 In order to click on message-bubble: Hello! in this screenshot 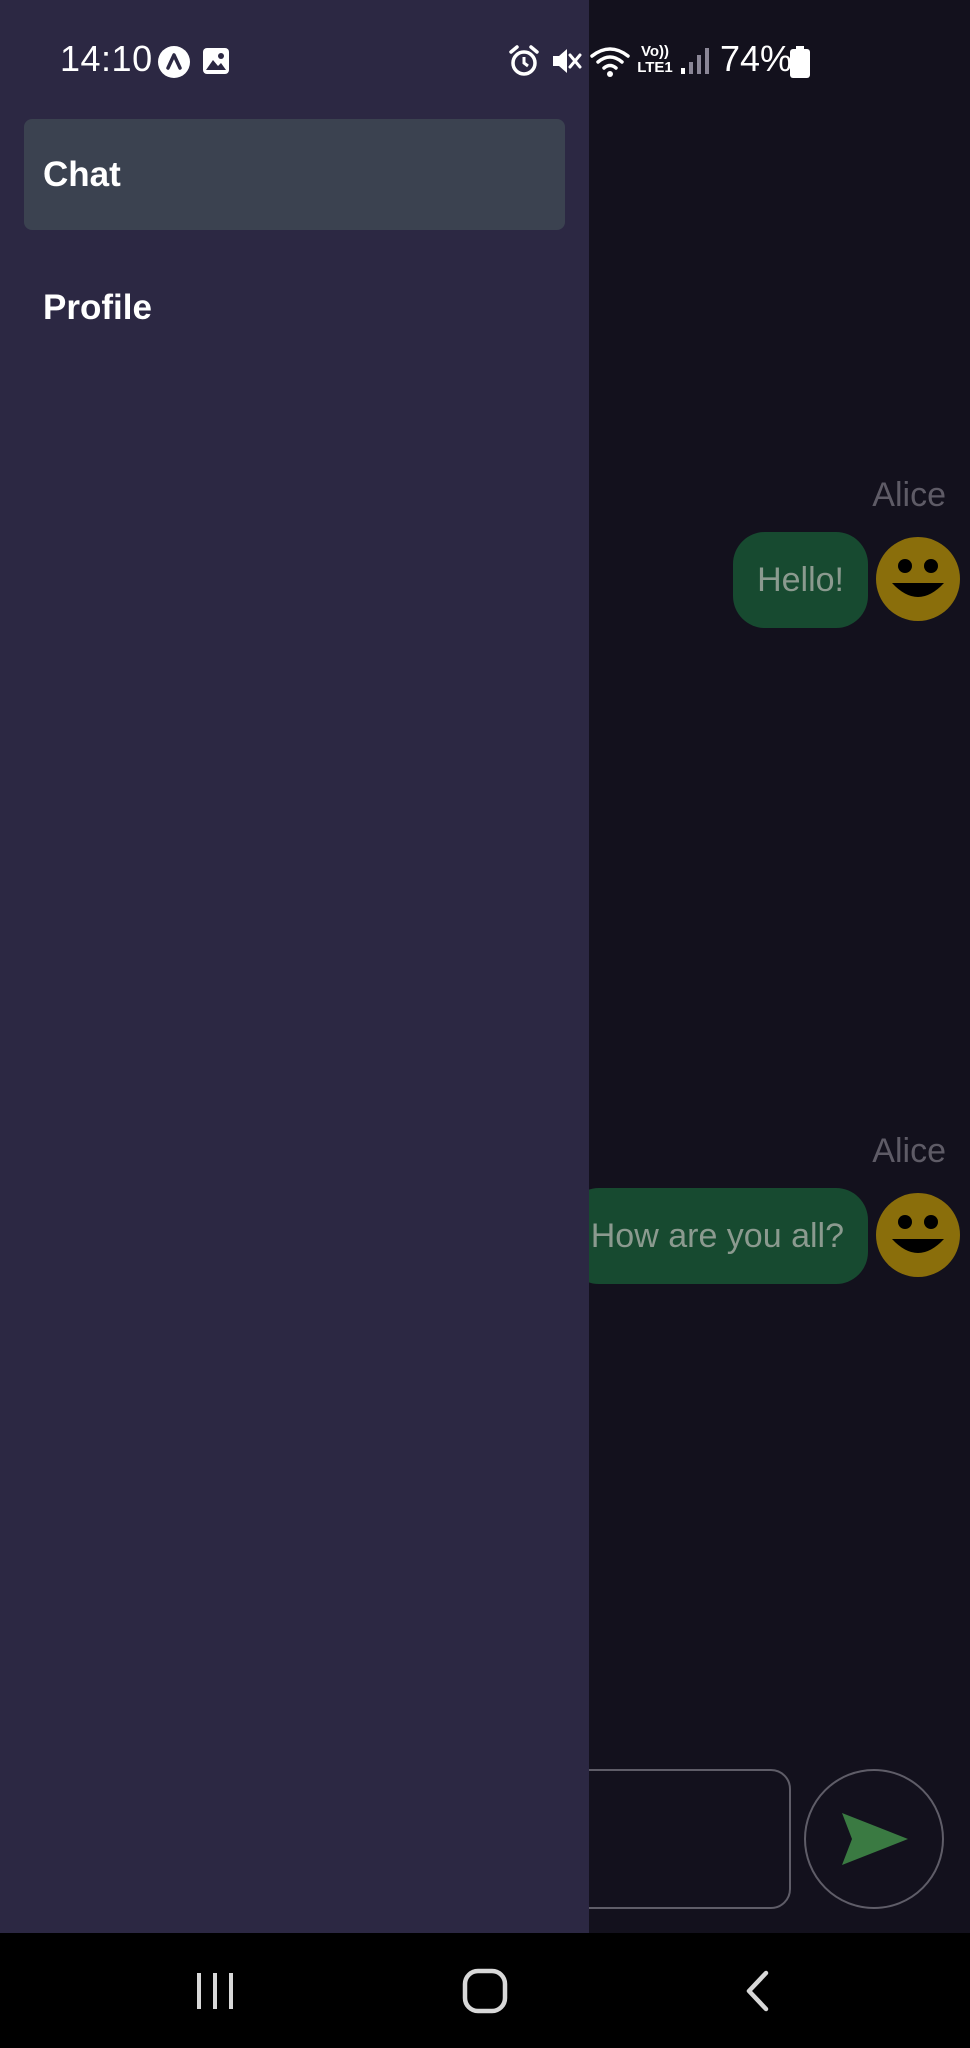, I will do `click(800, 580)`.